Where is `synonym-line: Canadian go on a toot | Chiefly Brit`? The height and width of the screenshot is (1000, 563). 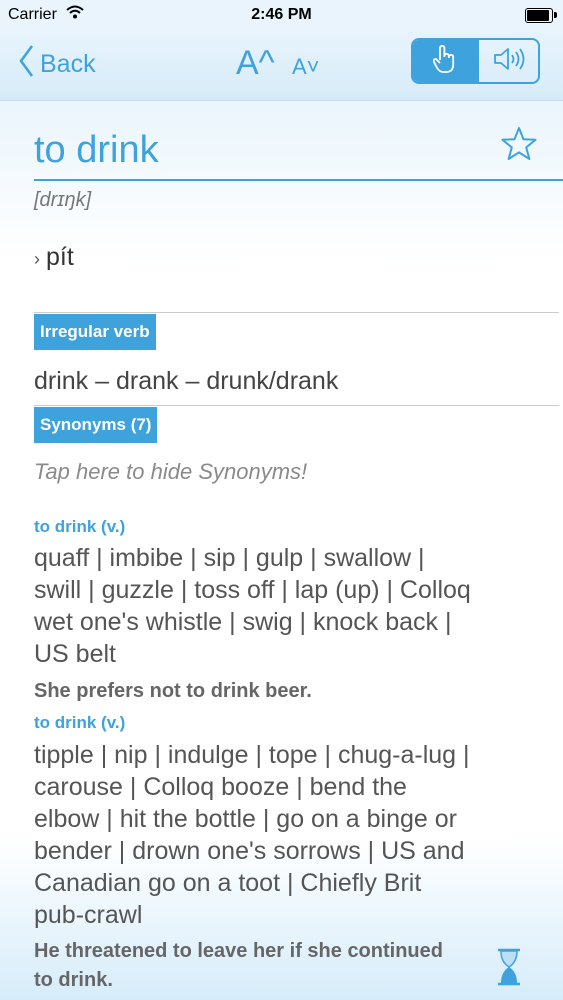 synonym-line: Canadian go on a toot | Chiefly Brit is located at coordinates (228, 883).